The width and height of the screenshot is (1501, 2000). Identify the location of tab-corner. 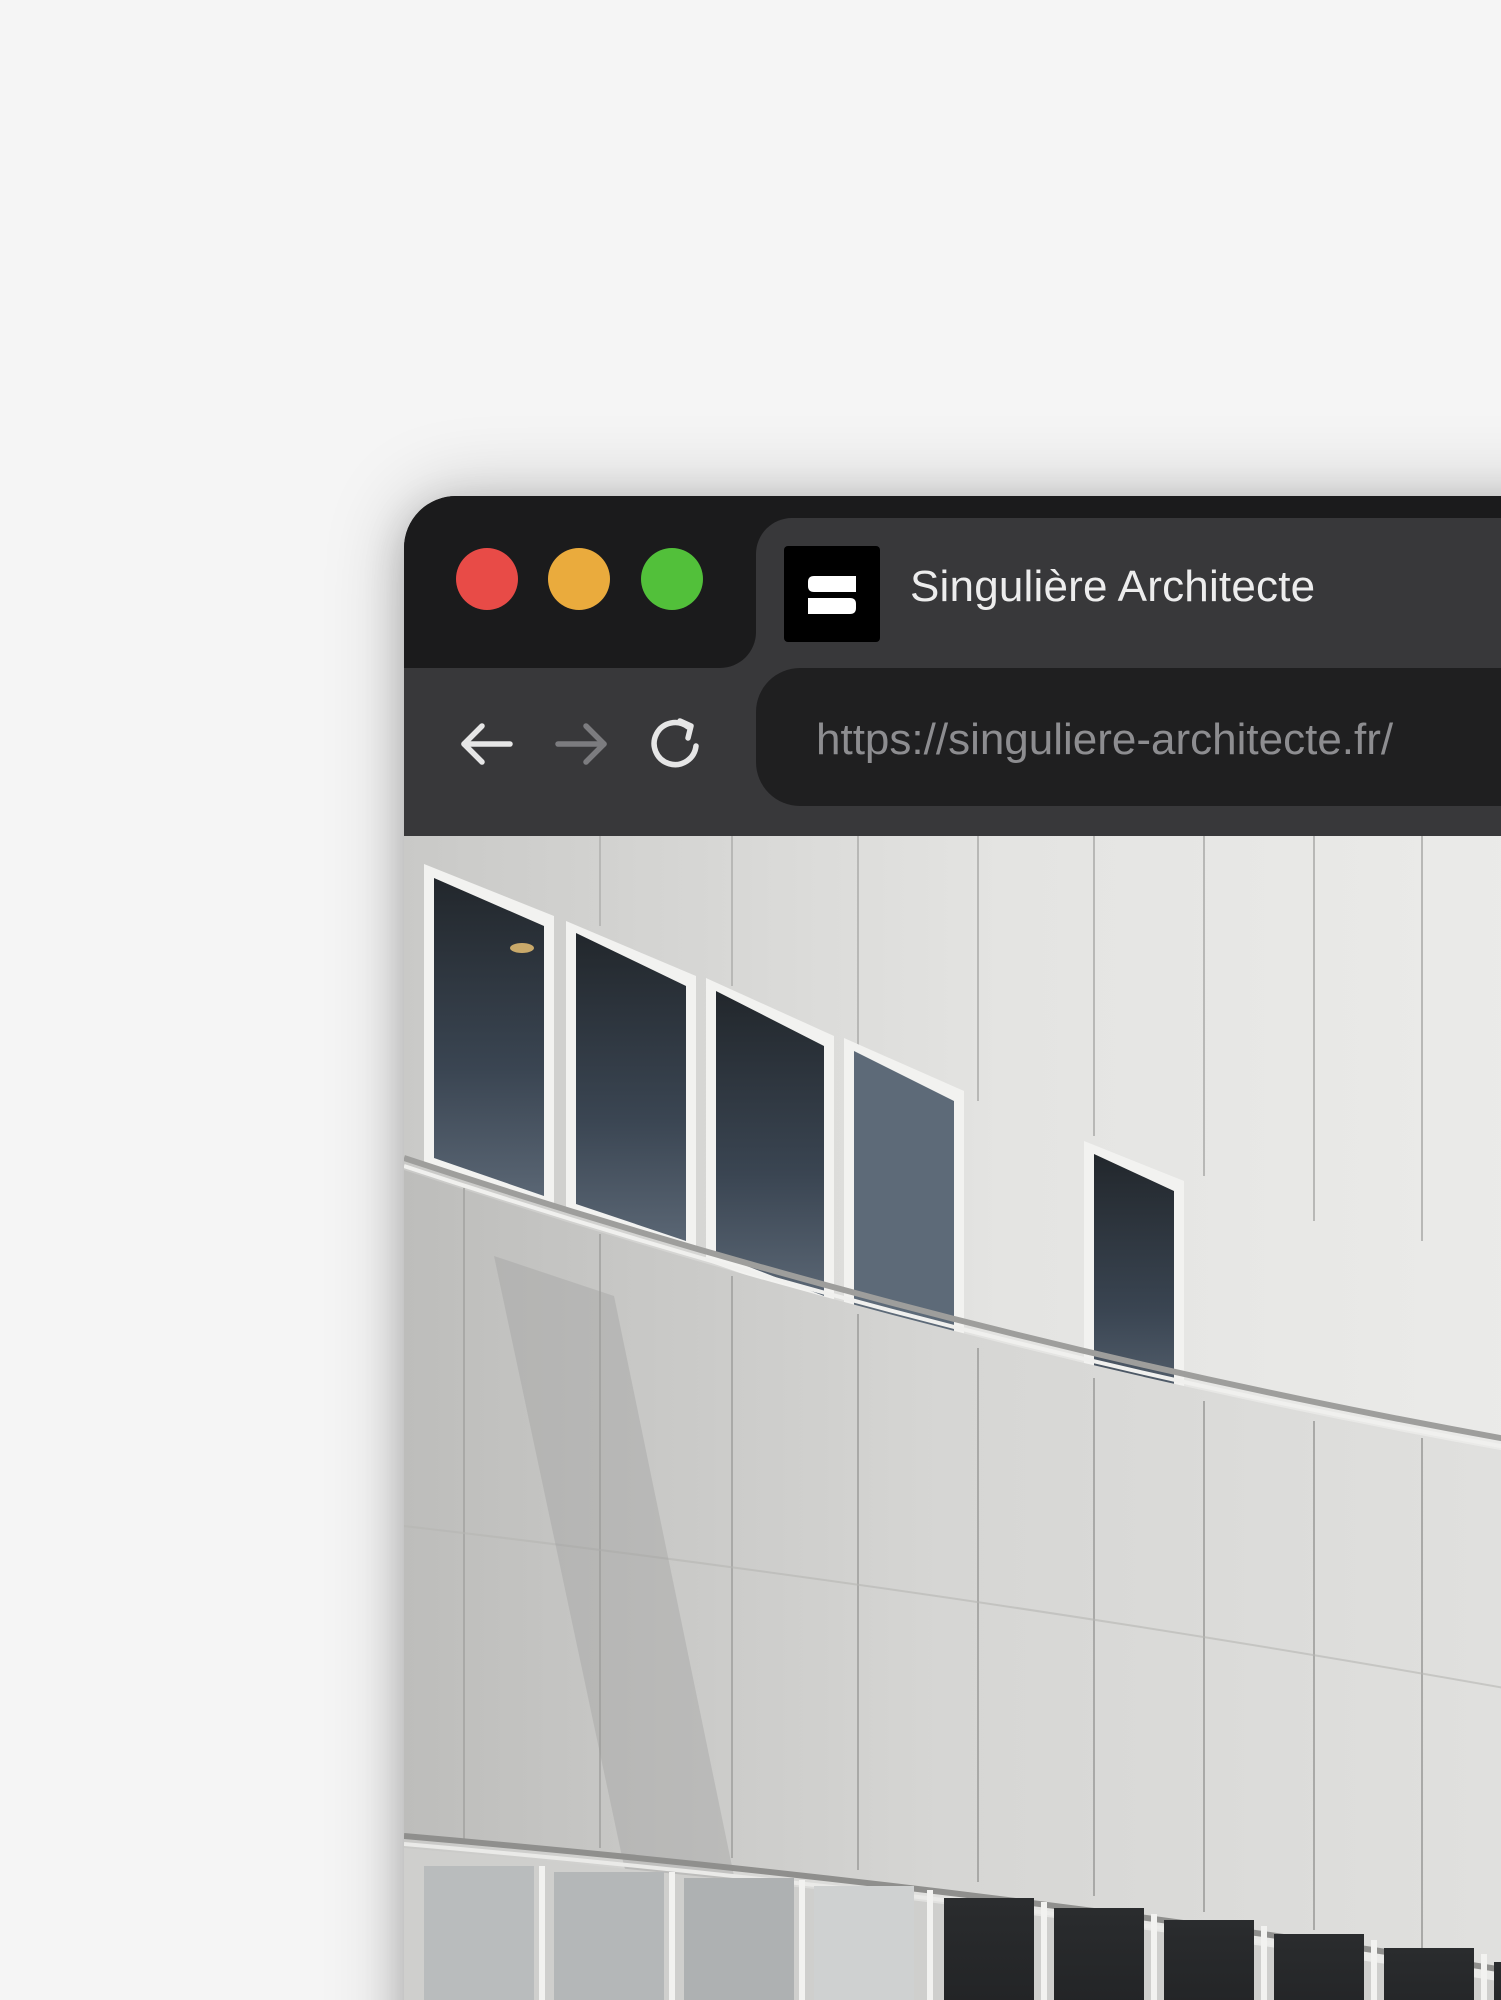
(730, 642).